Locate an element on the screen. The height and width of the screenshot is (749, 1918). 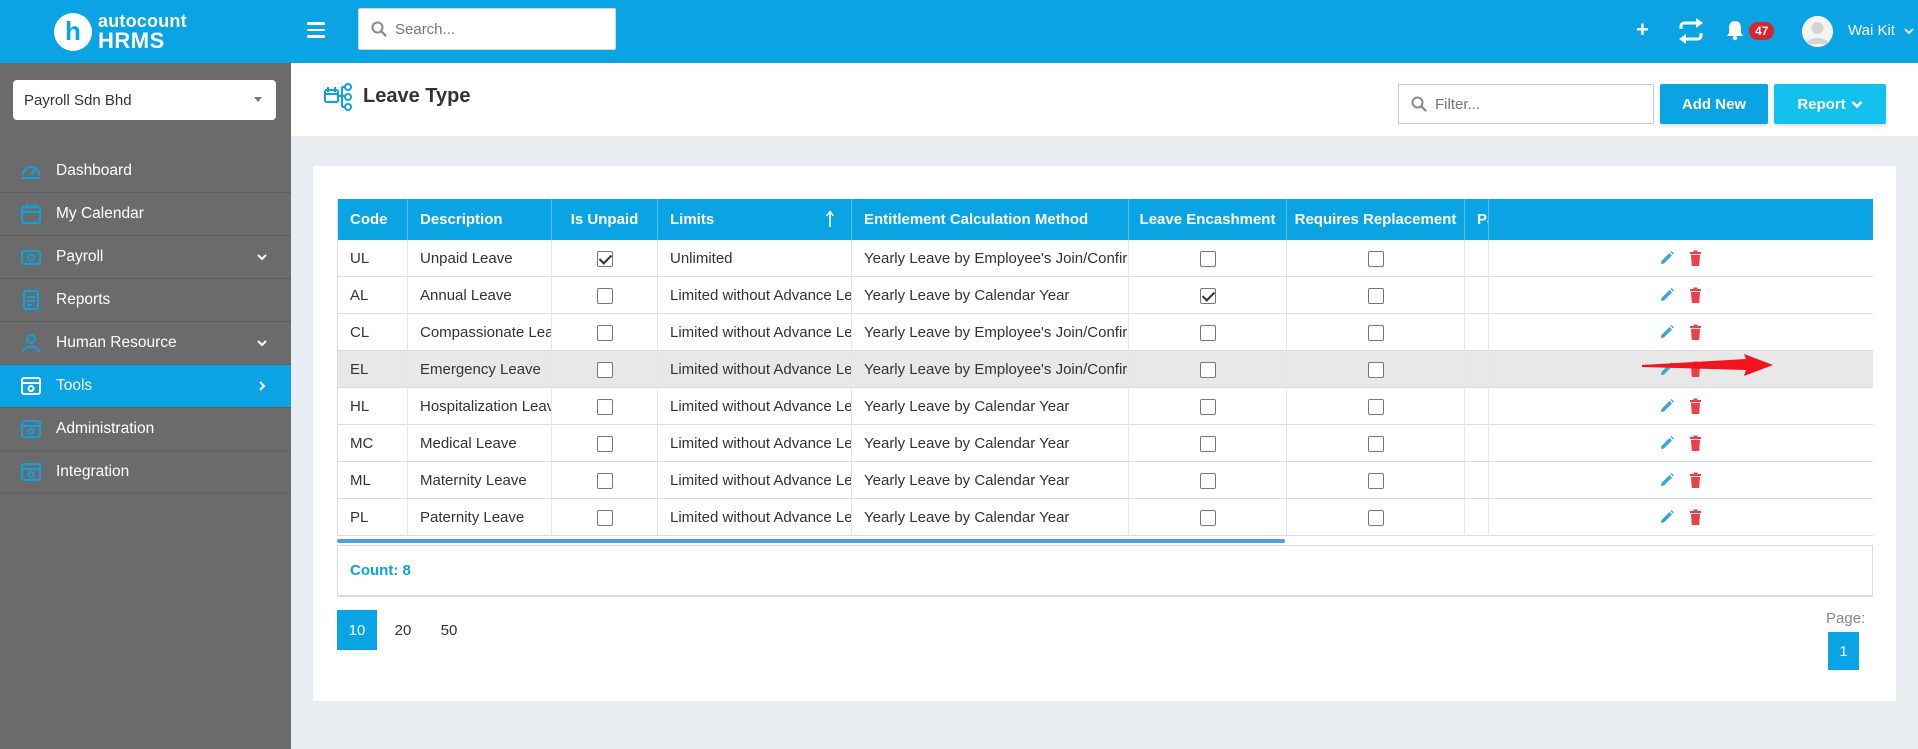
sync-icon is located at coordinates (1691, 31).